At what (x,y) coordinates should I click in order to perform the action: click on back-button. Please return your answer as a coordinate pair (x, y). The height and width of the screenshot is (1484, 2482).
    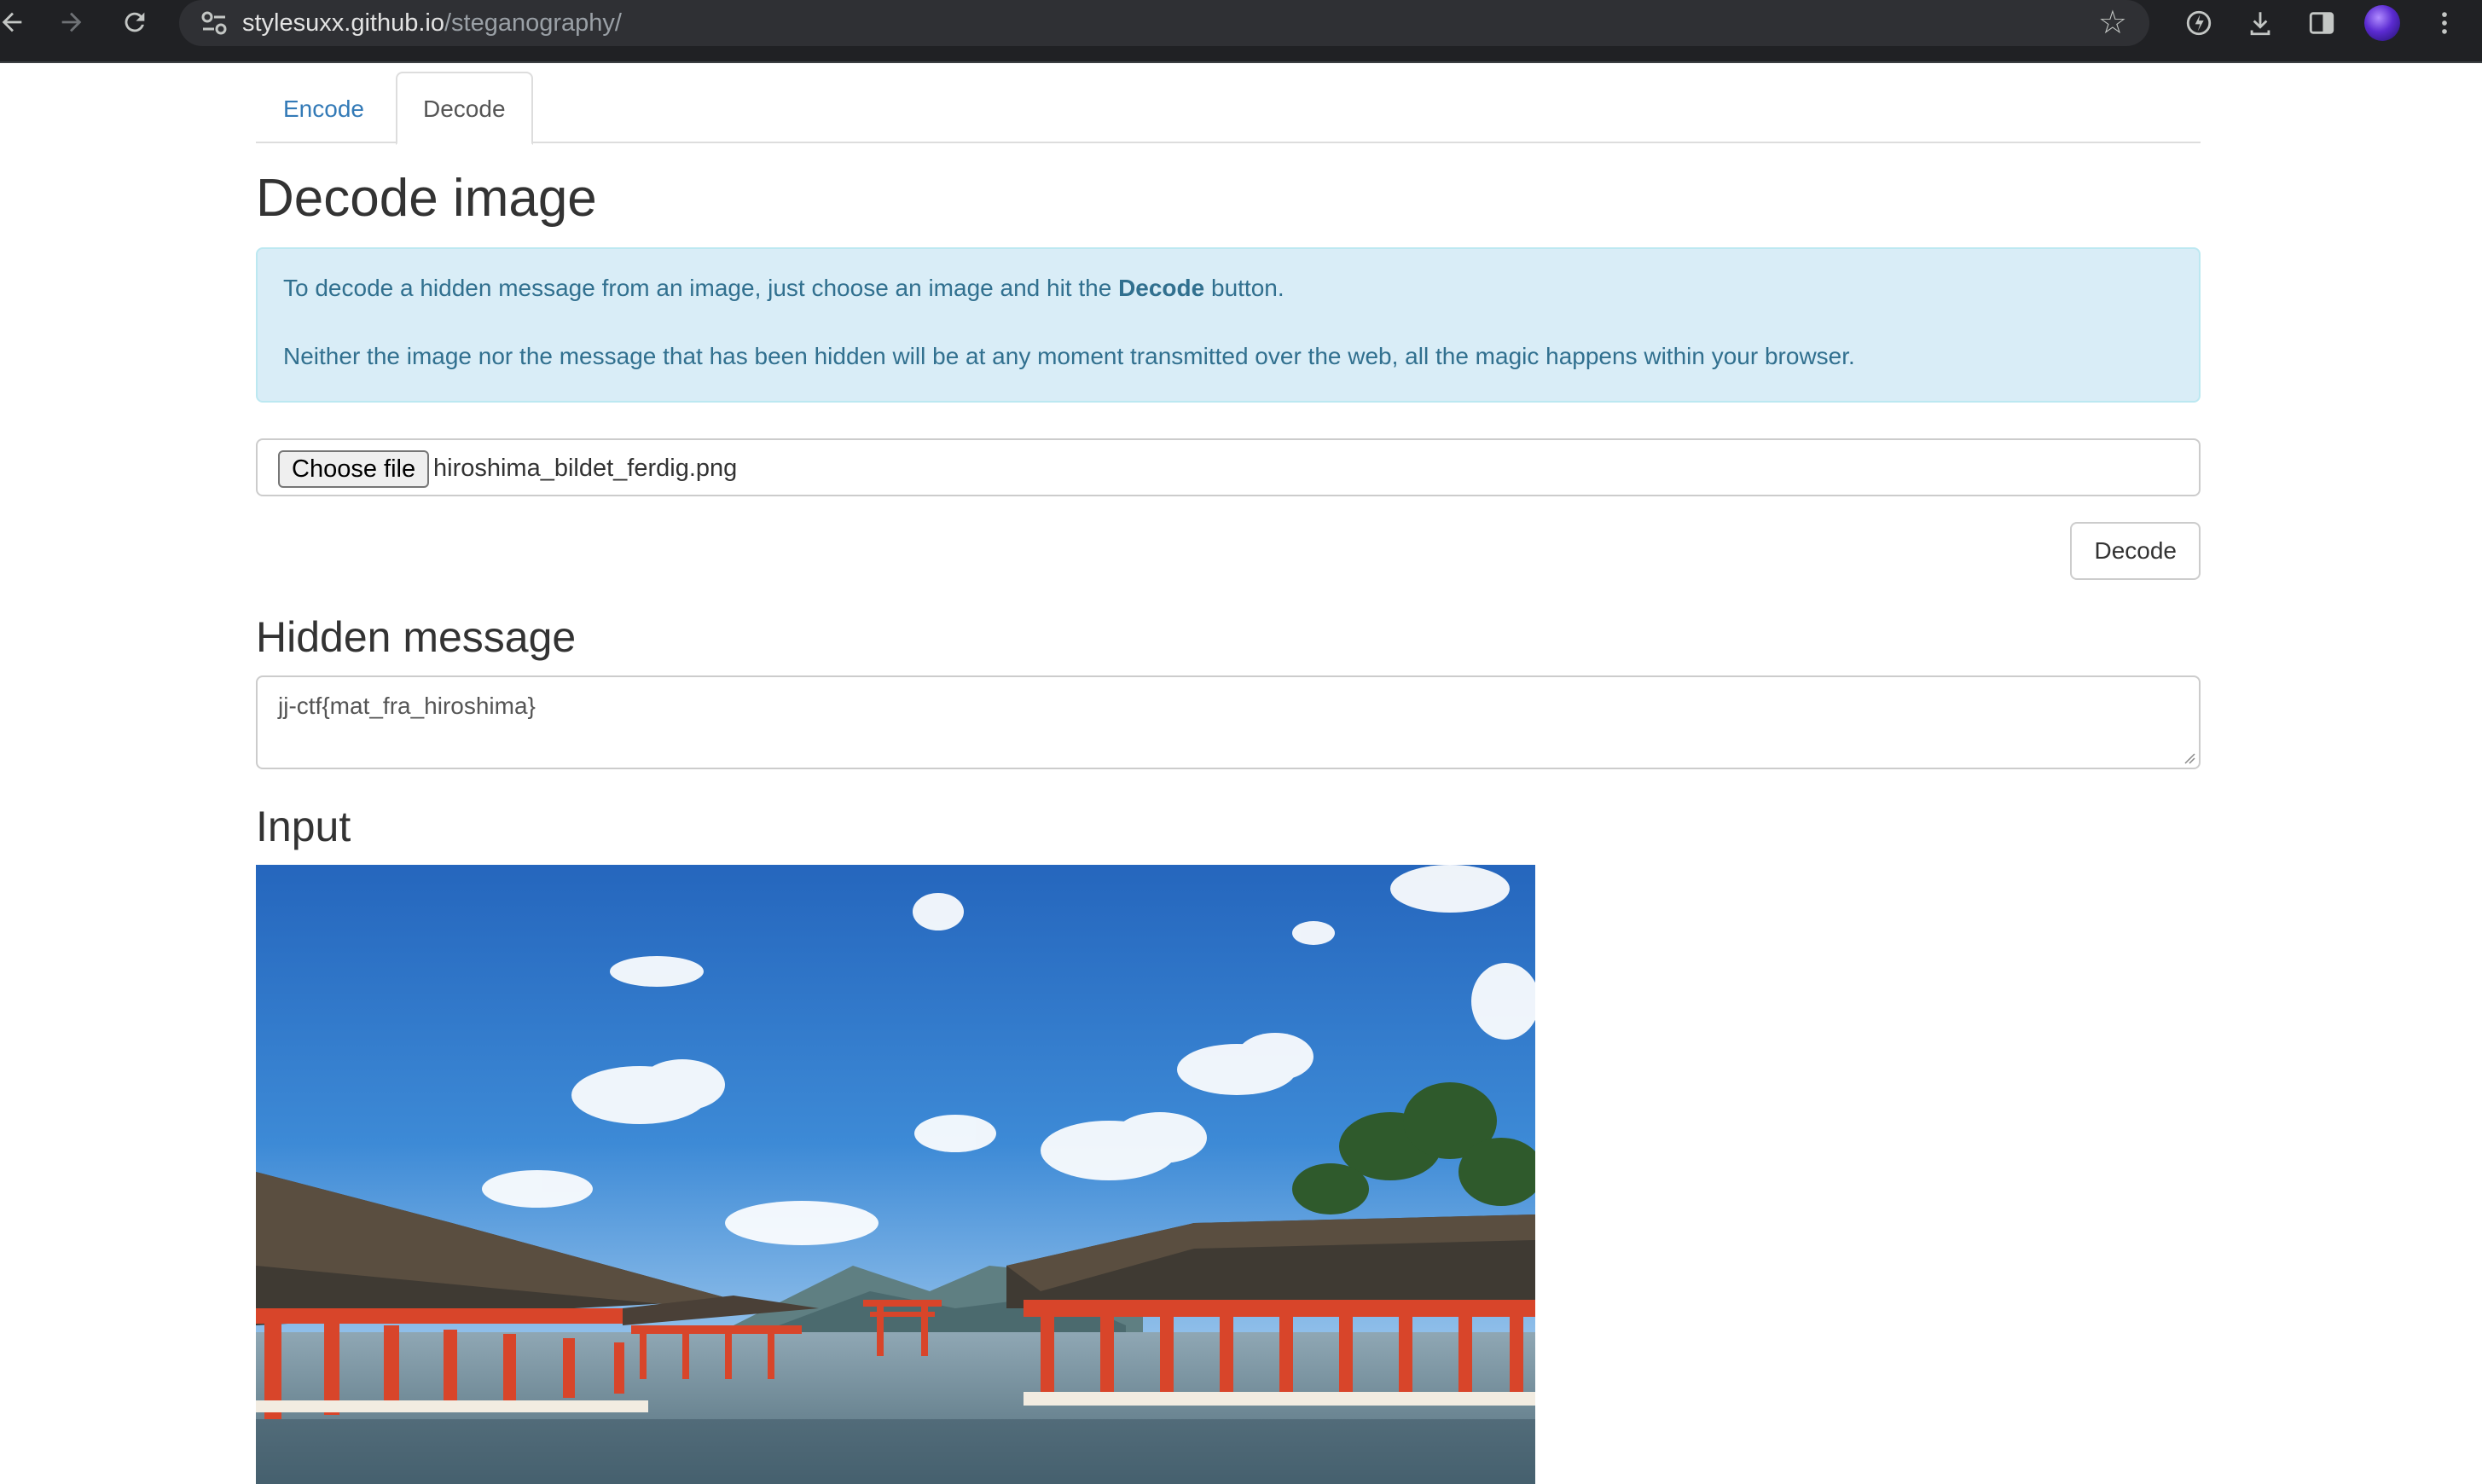
    Looking at the image, I should click on (19, 22).